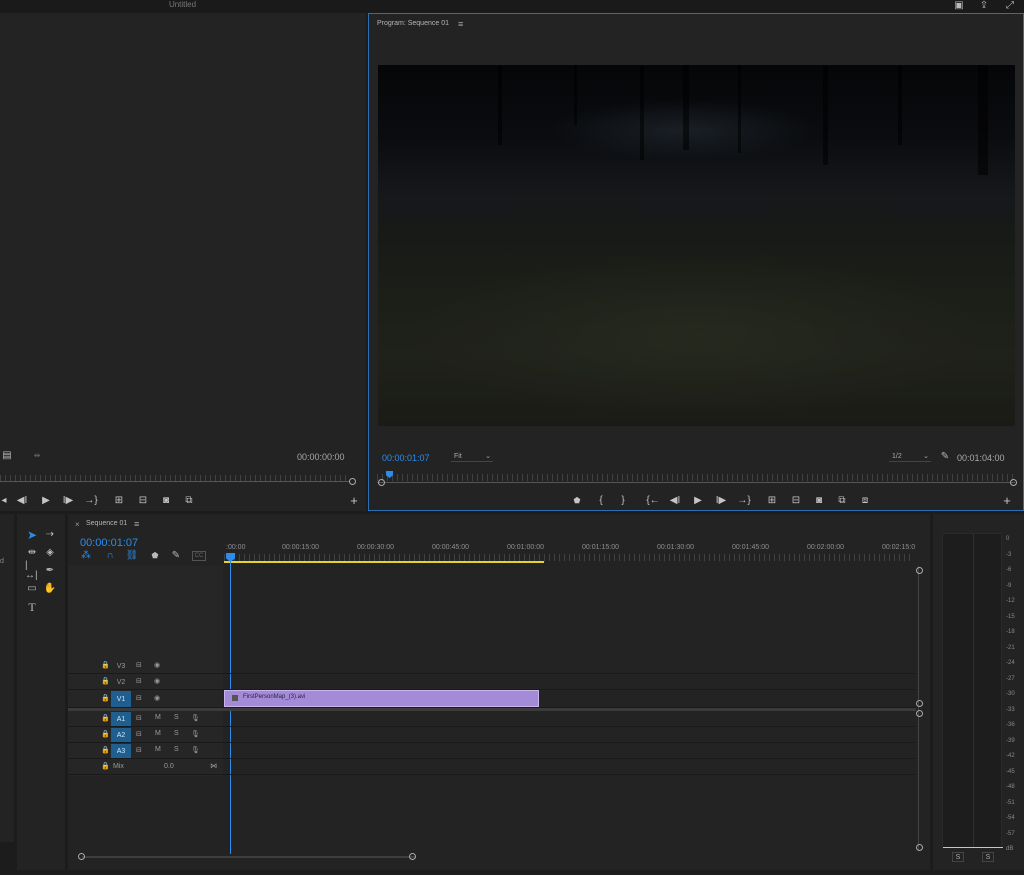 This screenshot has width=1024, height=875. Describe the element at coordinates (109, 543) in the screenshot. I see `timeline-timecode: 00:00:01:07` at that location.